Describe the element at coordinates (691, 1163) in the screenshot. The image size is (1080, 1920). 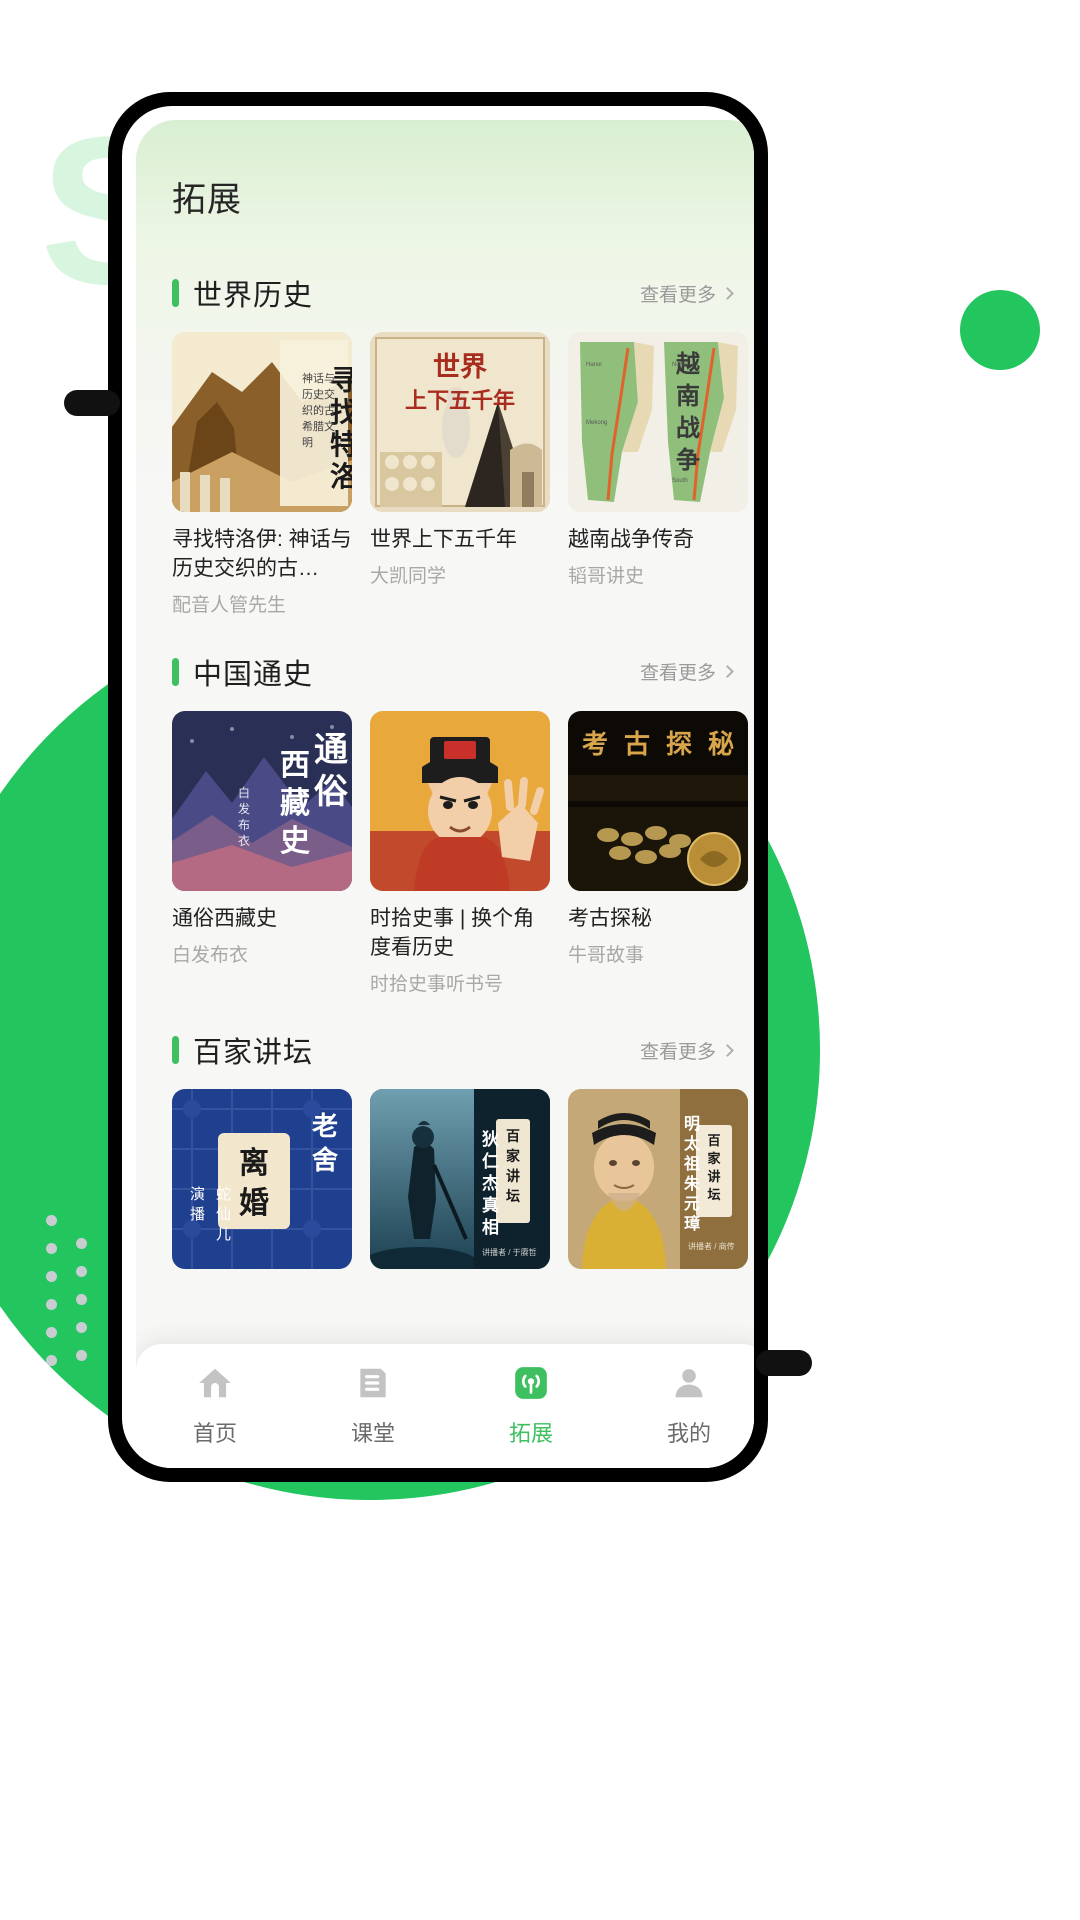
I see `svg-text: 祖` at that location.